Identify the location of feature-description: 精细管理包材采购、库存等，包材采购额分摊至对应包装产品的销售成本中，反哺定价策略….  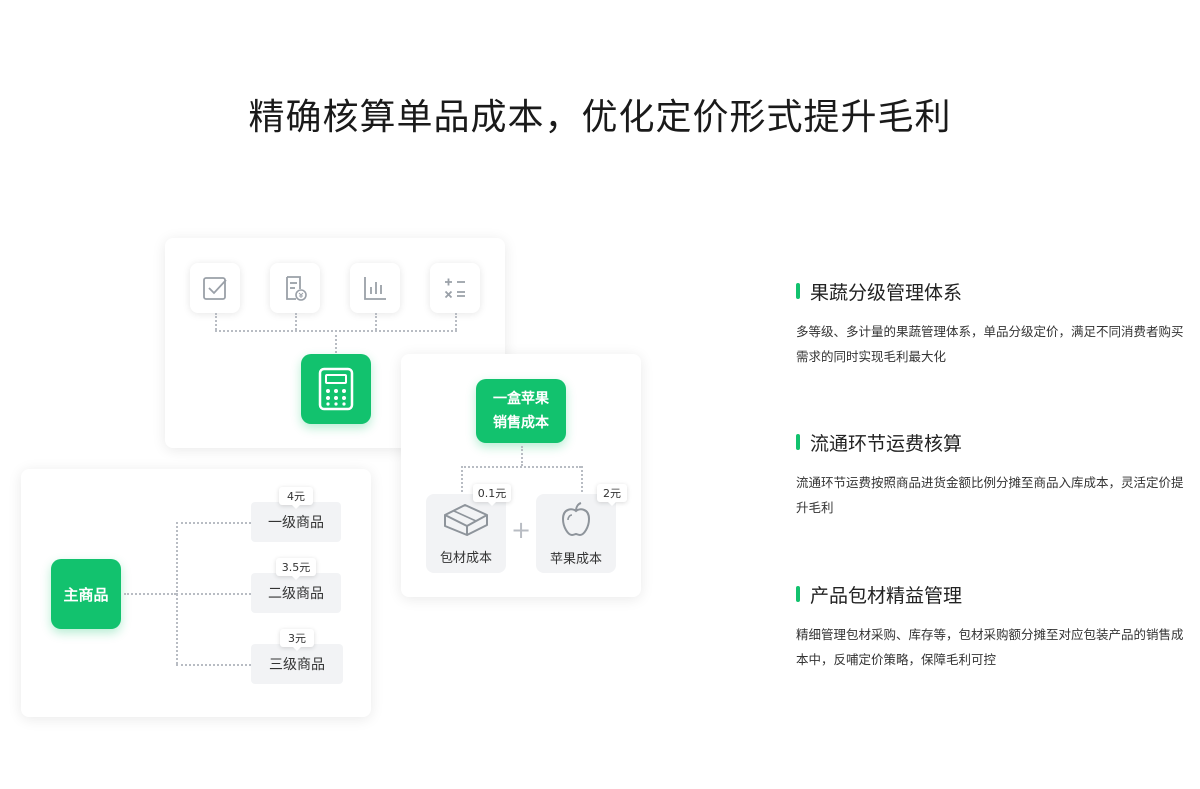
(990, 647).